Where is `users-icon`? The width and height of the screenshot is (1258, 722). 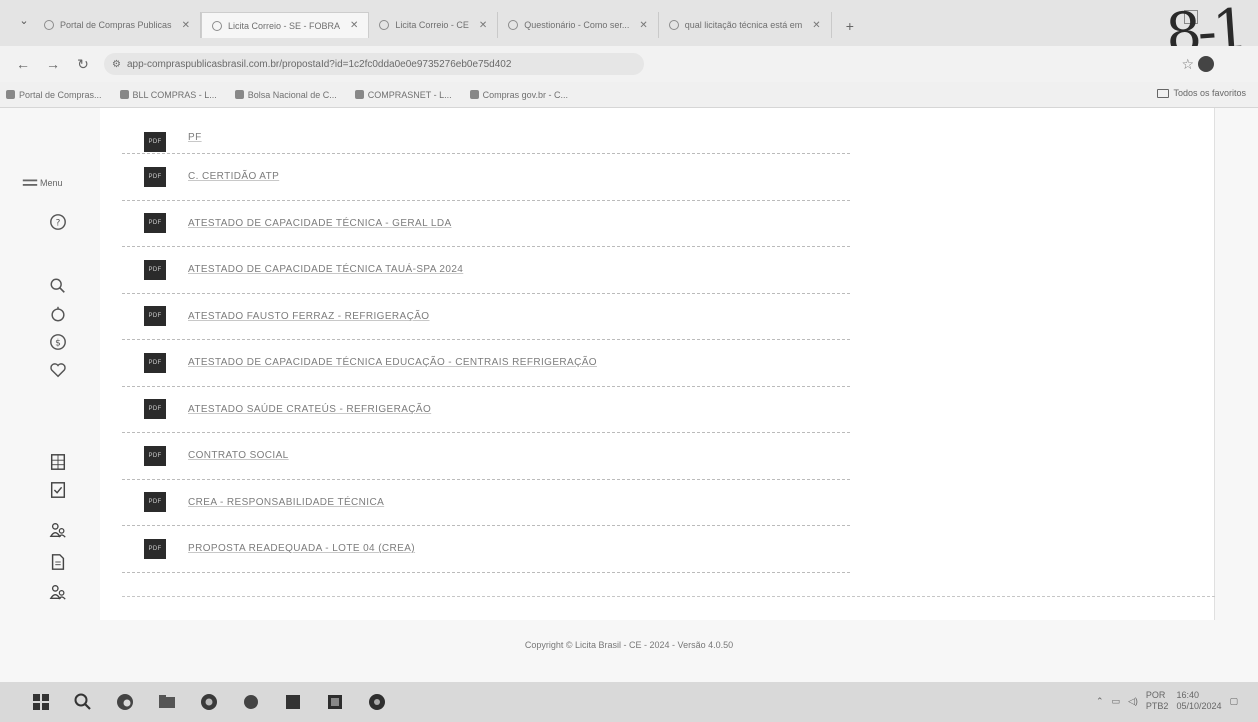 users-icon is located at coordinates (58, 530).